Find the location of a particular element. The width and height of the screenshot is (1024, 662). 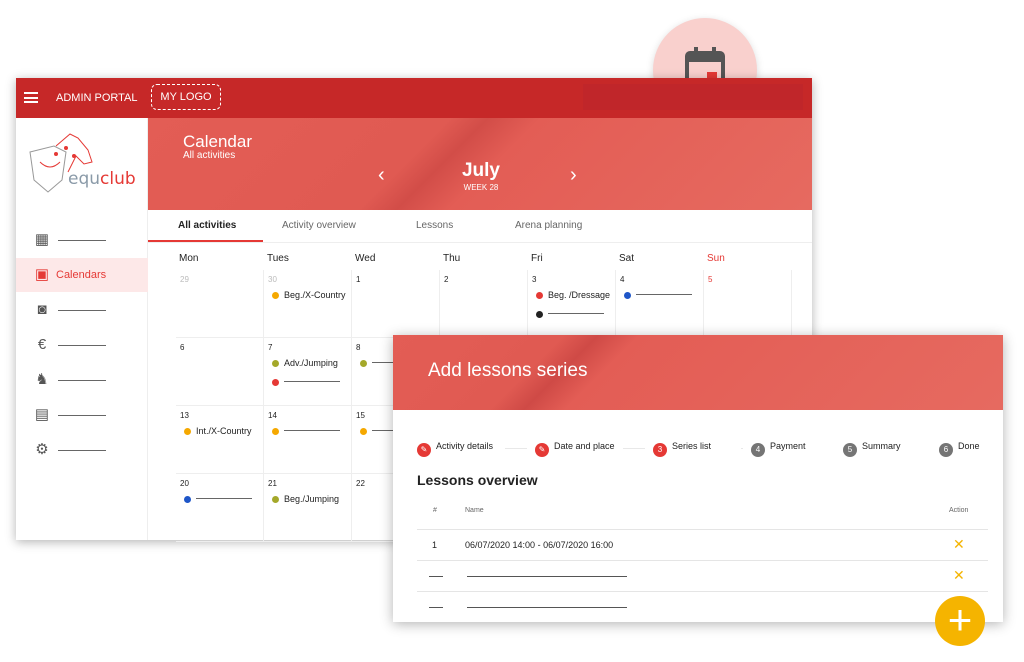

calendar-event: Beg./X-Country is located at coordinates (309, 295).